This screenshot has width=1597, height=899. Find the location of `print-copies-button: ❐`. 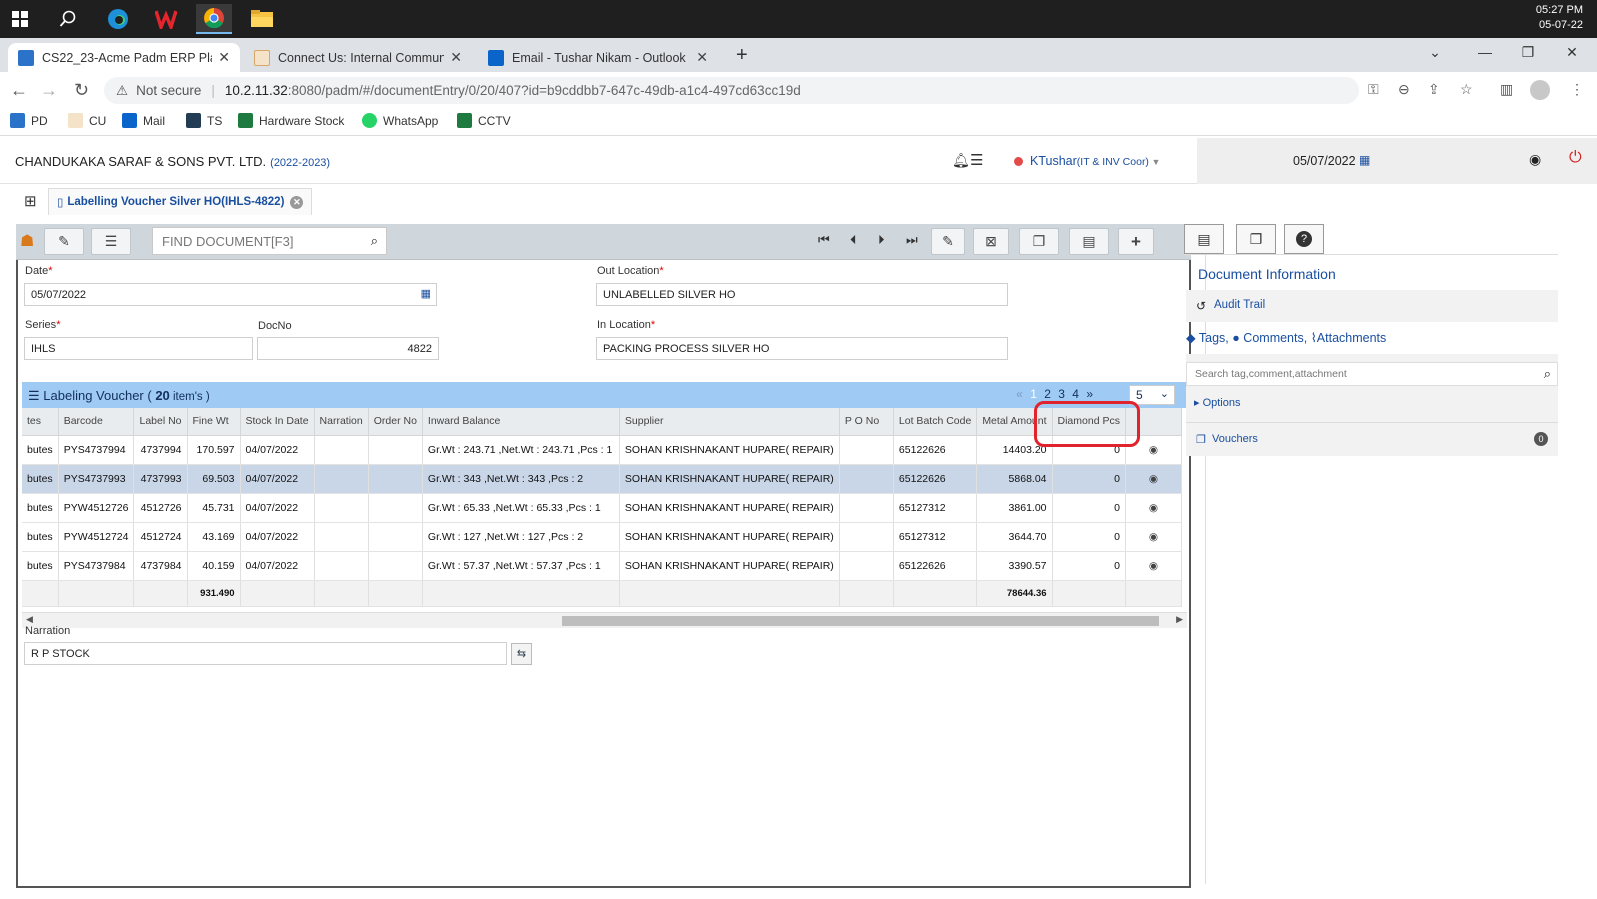

print-copies-button: ❐ is located at coordinates (1039, 241).